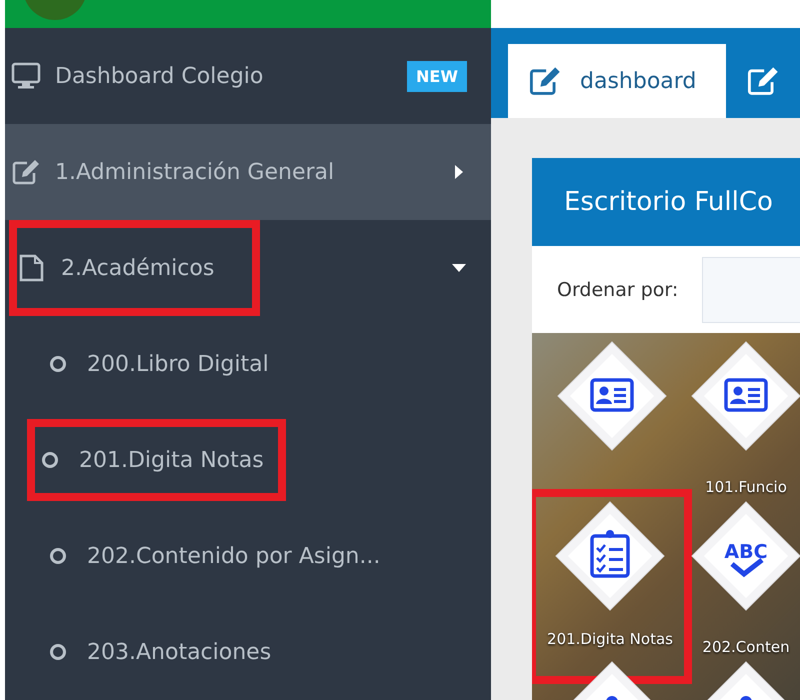 Image resolution: width=800 pixels, height=700 pixels. What do you see at coordinates (26, 76) in the screenshot?
I see `monitor-icon` at bounding box center [26, 76].